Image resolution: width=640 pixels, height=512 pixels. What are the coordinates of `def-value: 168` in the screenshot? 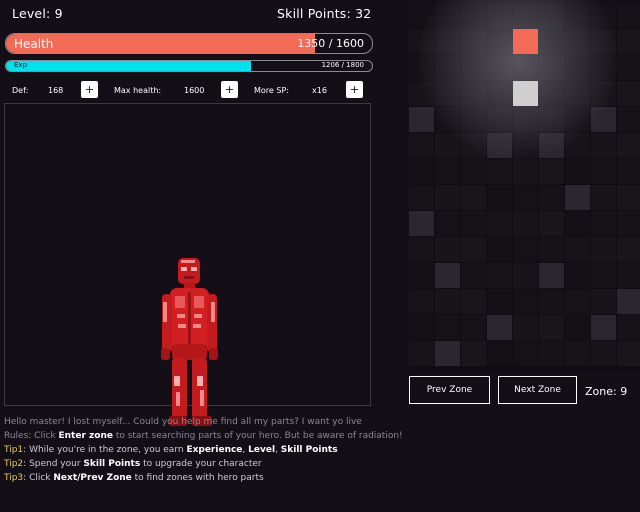 It's located at (56, 90).